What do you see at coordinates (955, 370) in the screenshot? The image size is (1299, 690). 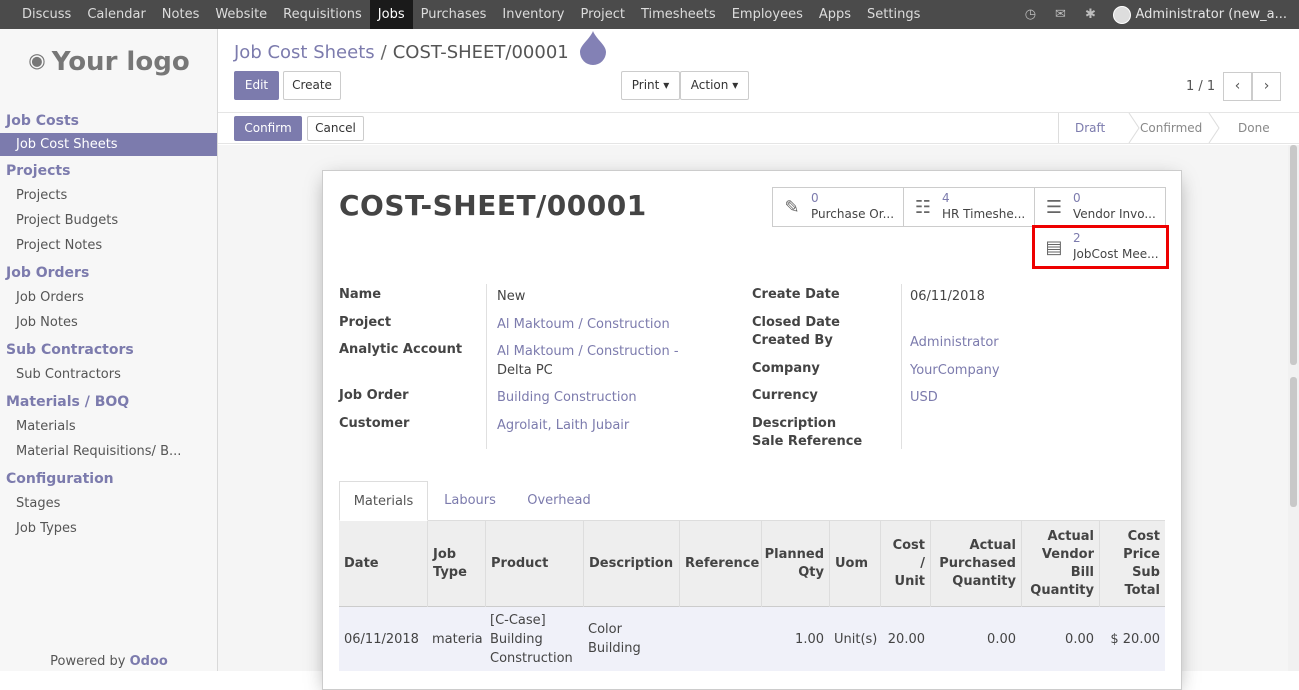 I see `company-link: YourCompany` at bounding box center [955, 370].